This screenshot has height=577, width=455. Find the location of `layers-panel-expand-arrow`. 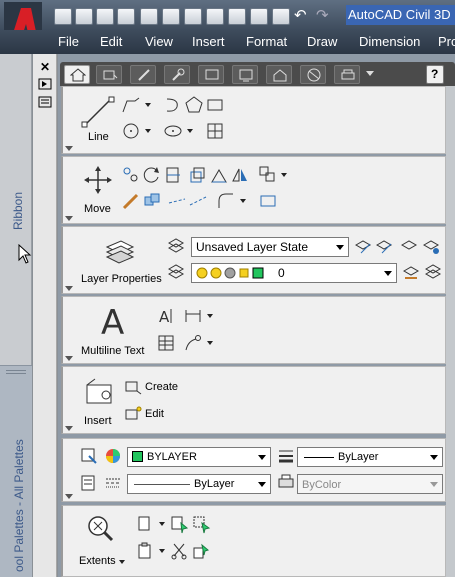

layers-panel-expand-arrow is located at coordinates (69, 288).